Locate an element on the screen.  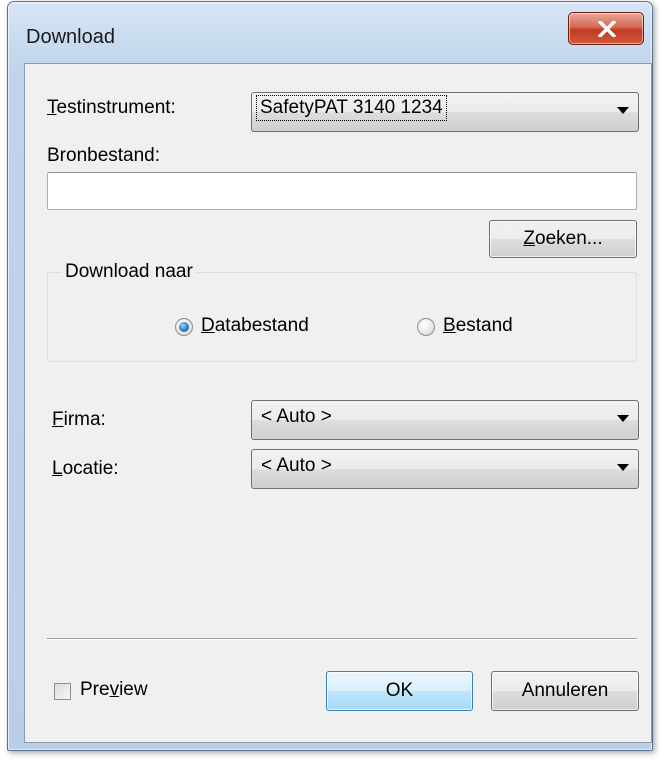
company-label-accel: F is located at coordinates (58, 419).